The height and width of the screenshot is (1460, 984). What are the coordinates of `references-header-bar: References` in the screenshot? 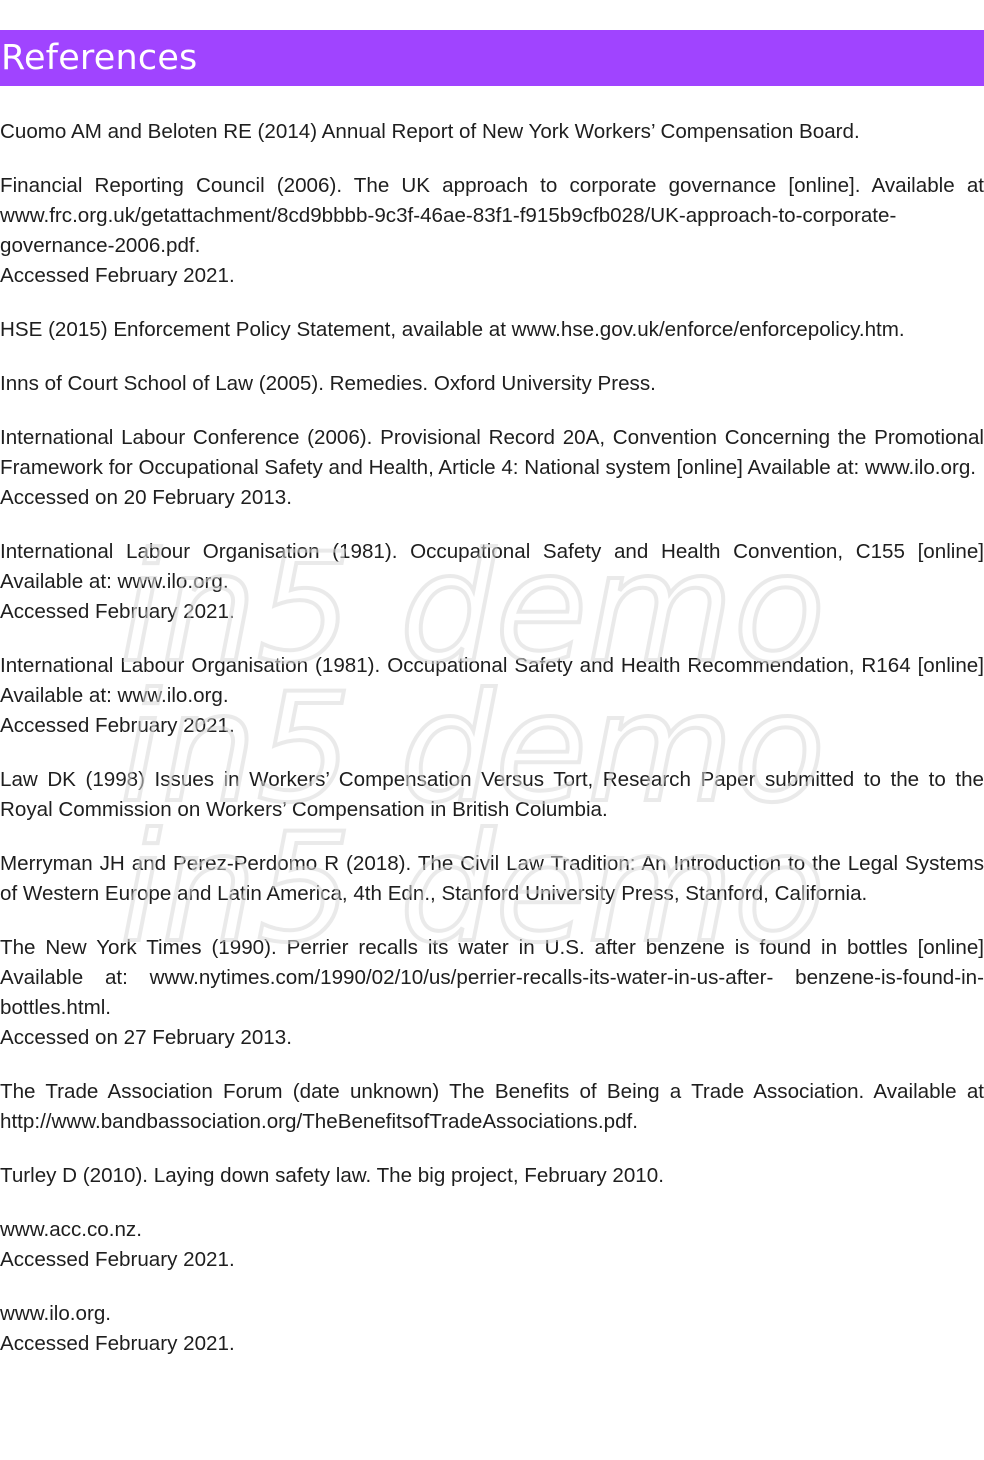 It's located at (492, 58).